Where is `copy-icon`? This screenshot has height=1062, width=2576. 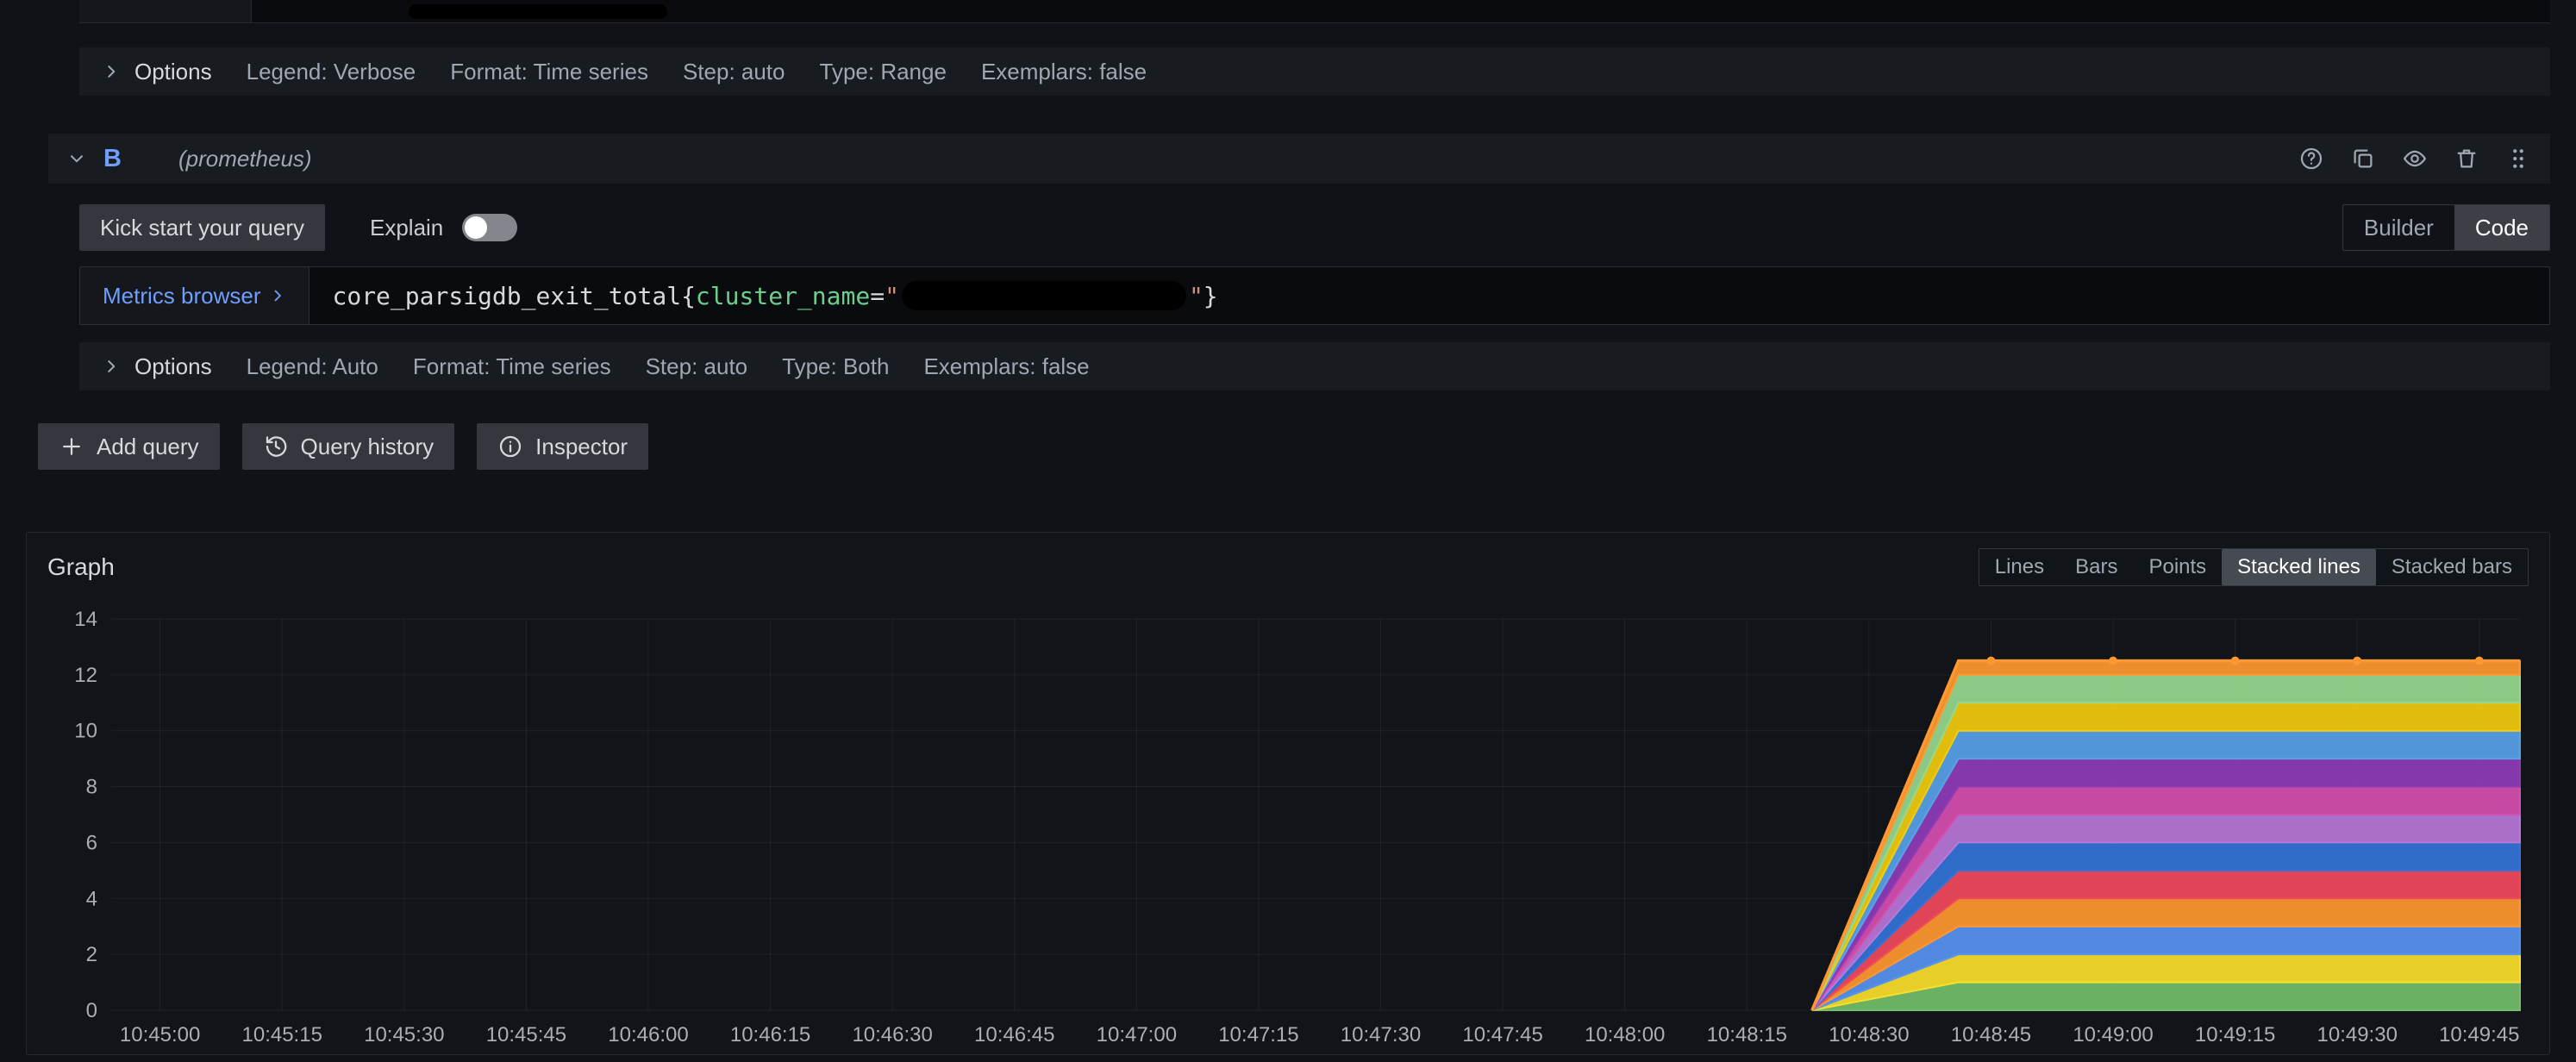 copy-icon is located at coordinates (2363, 159).